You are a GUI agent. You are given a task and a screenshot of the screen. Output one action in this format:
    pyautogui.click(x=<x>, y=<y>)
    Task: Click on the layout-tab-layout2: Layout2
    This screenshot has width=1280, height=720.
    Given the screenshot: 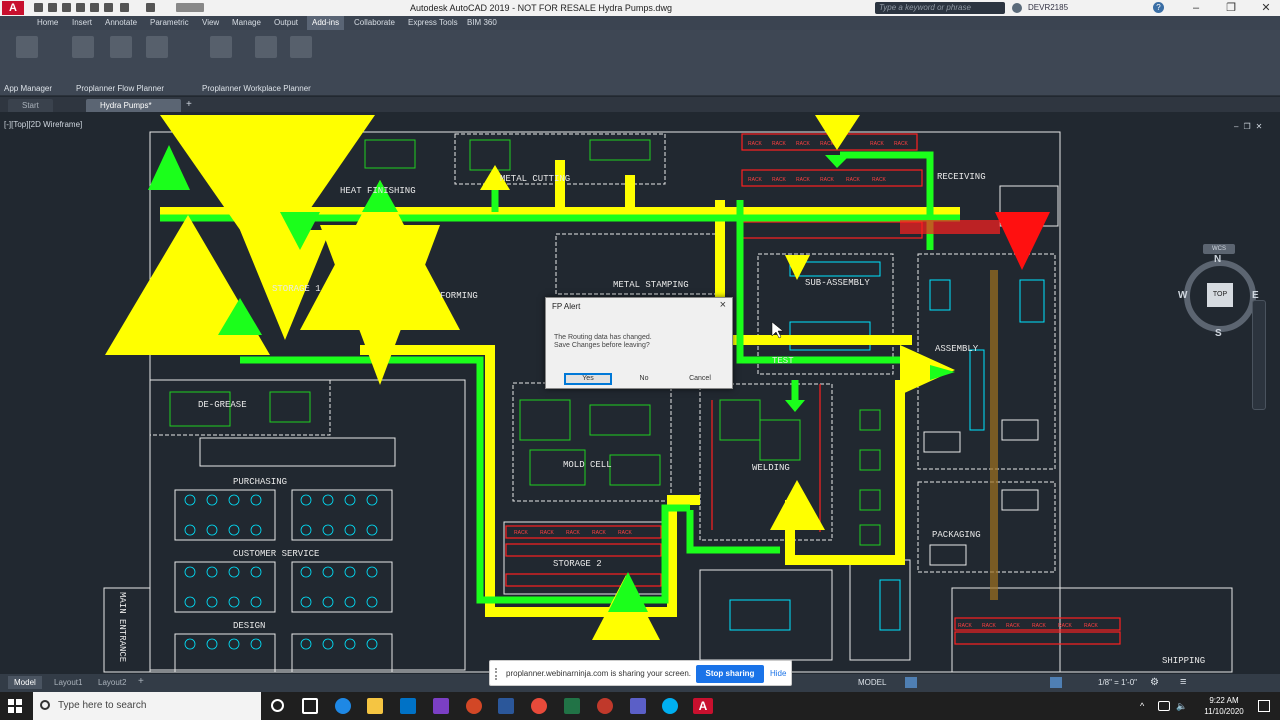 What is the action you would take?
    pyautogui.click(x=112, y=682)
    